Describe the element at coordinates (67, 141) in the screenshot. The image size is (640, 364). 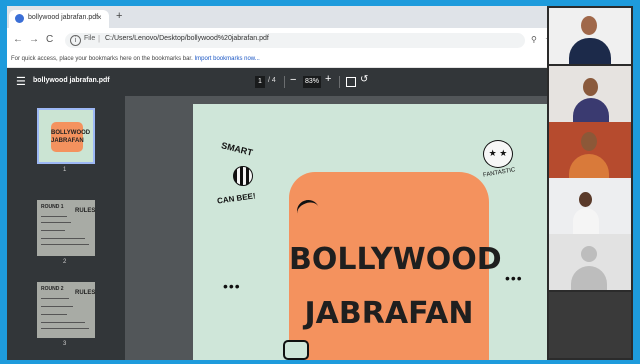
I see `thumbnail-title-line: JABRAFAN` at that location.